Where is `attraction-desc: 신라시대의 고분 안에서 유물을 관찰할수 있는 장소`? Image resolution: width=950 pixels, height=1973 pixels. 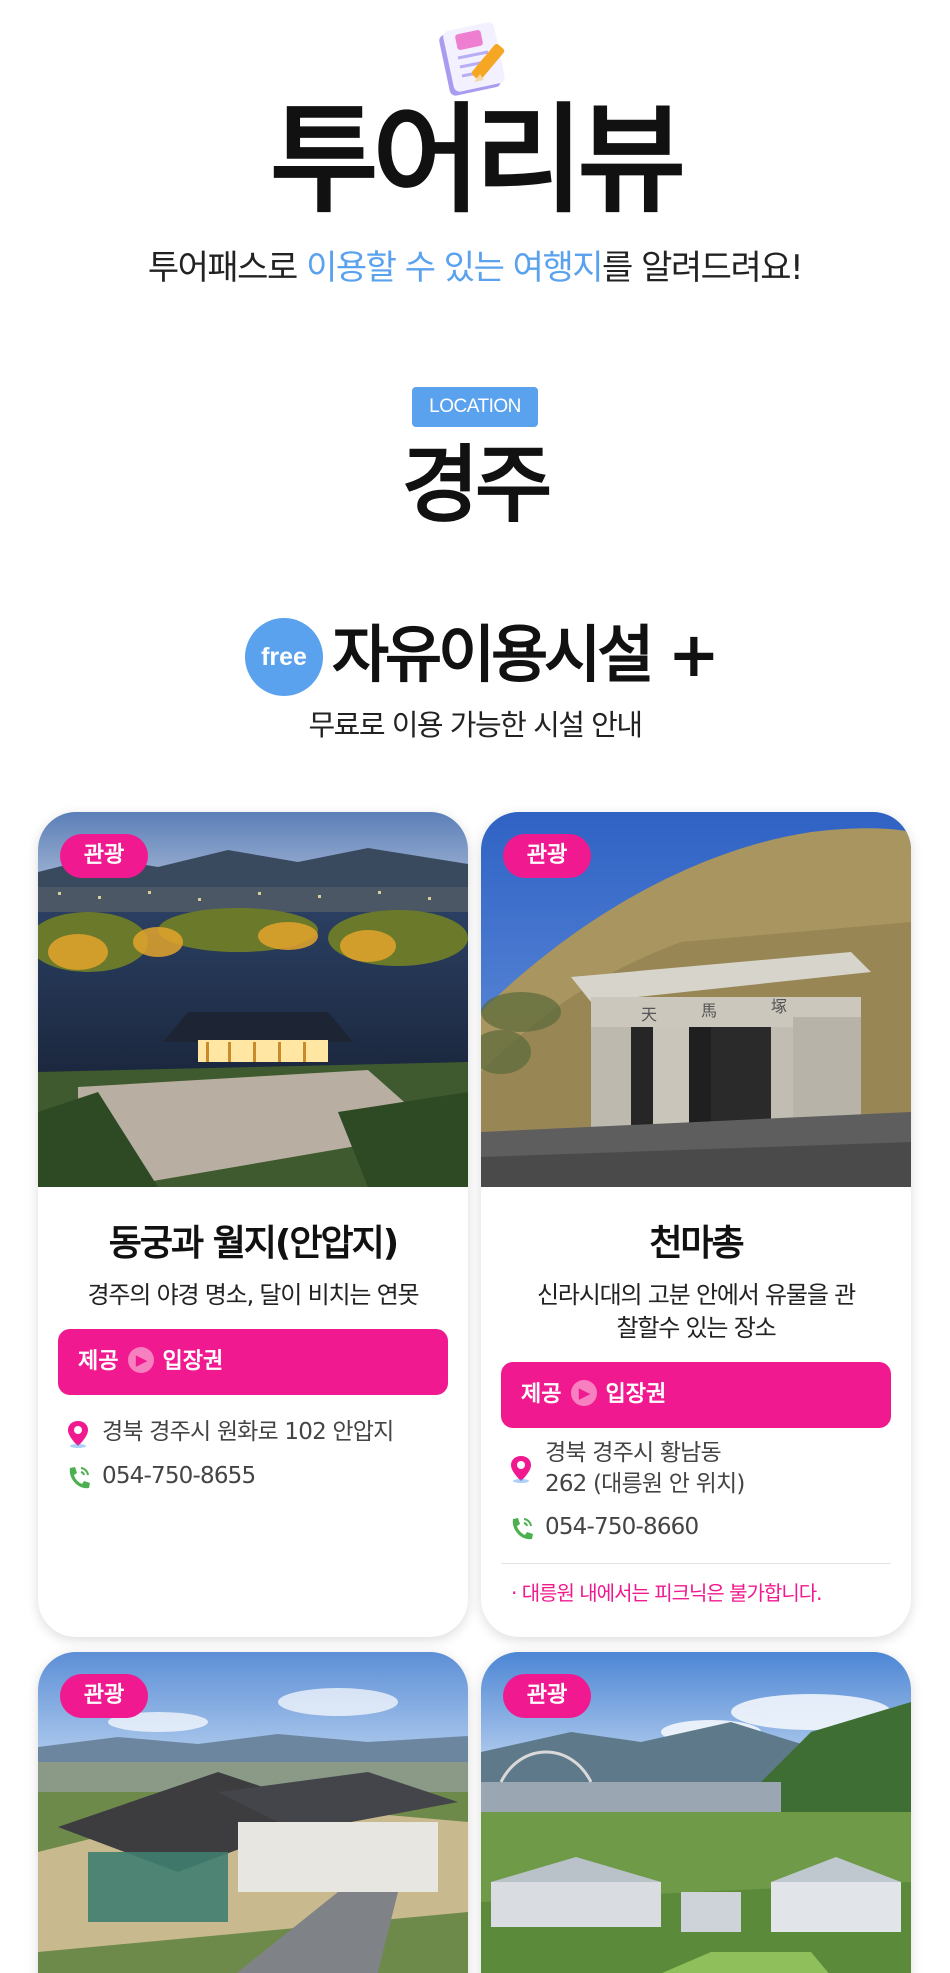 attraction-desc: 신라시대의 고분 안에서 유물을 관찰할수 있는 장소 is located at coordinates (696, 1311).